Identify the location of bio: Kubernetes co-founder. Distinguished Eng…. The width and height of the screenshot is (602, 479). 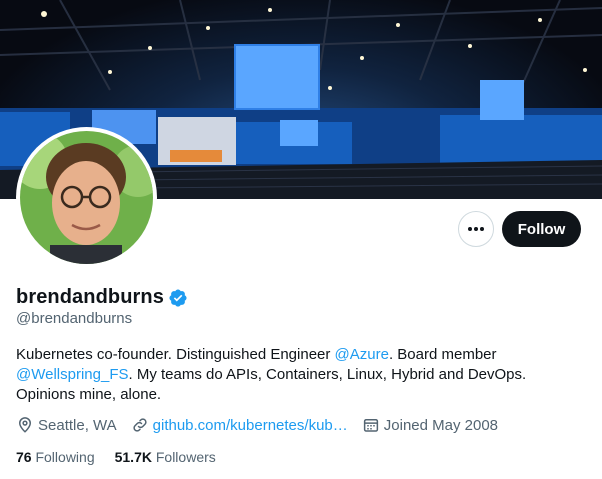
(296, 375).